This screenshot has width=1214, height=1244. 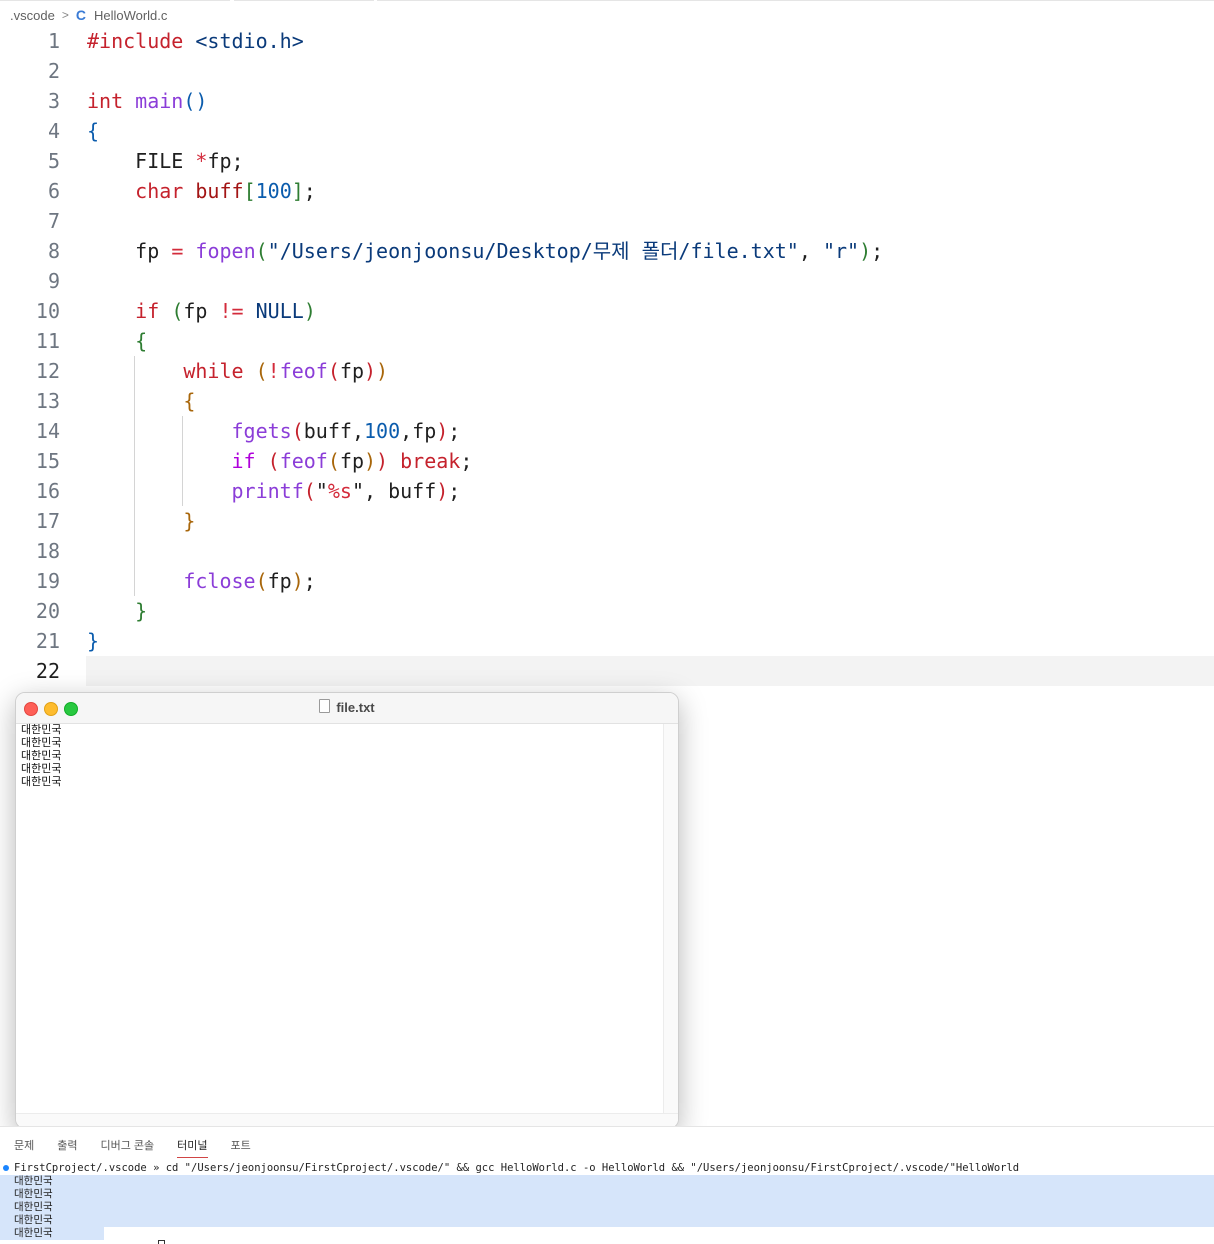 I want to click on line-number: 5, so click(x=53, y=161).